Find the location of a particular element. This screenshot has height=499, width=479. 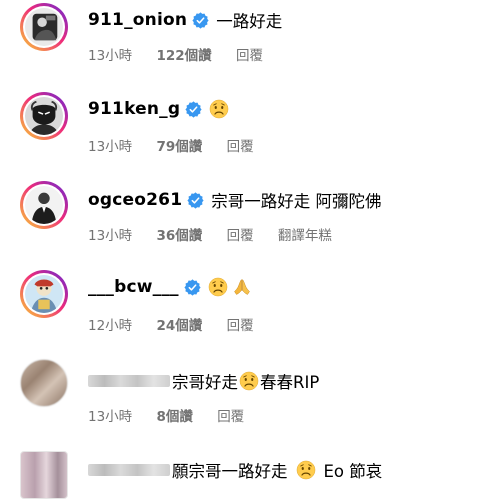

comment-text: 宗哥一路好走 阿彌陀佛 is located at coordinates (296, 201).